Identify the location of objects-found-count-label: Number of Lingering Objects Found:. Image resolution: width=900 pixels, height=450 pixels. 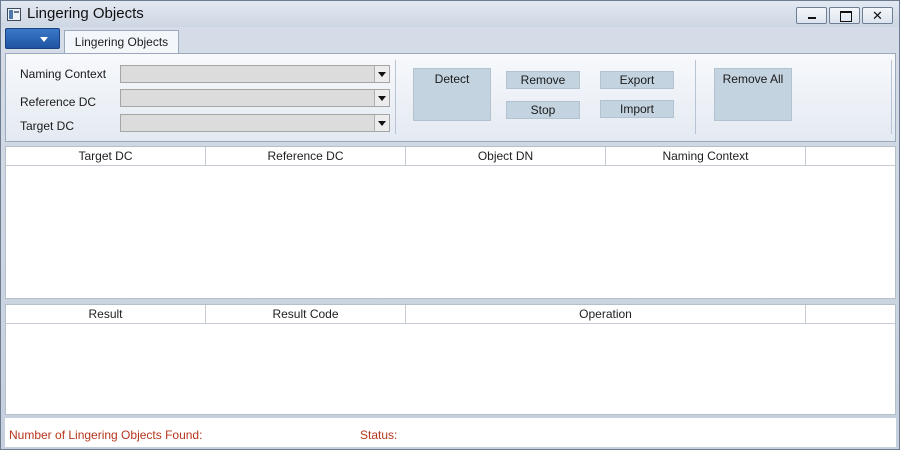
(106, 435).